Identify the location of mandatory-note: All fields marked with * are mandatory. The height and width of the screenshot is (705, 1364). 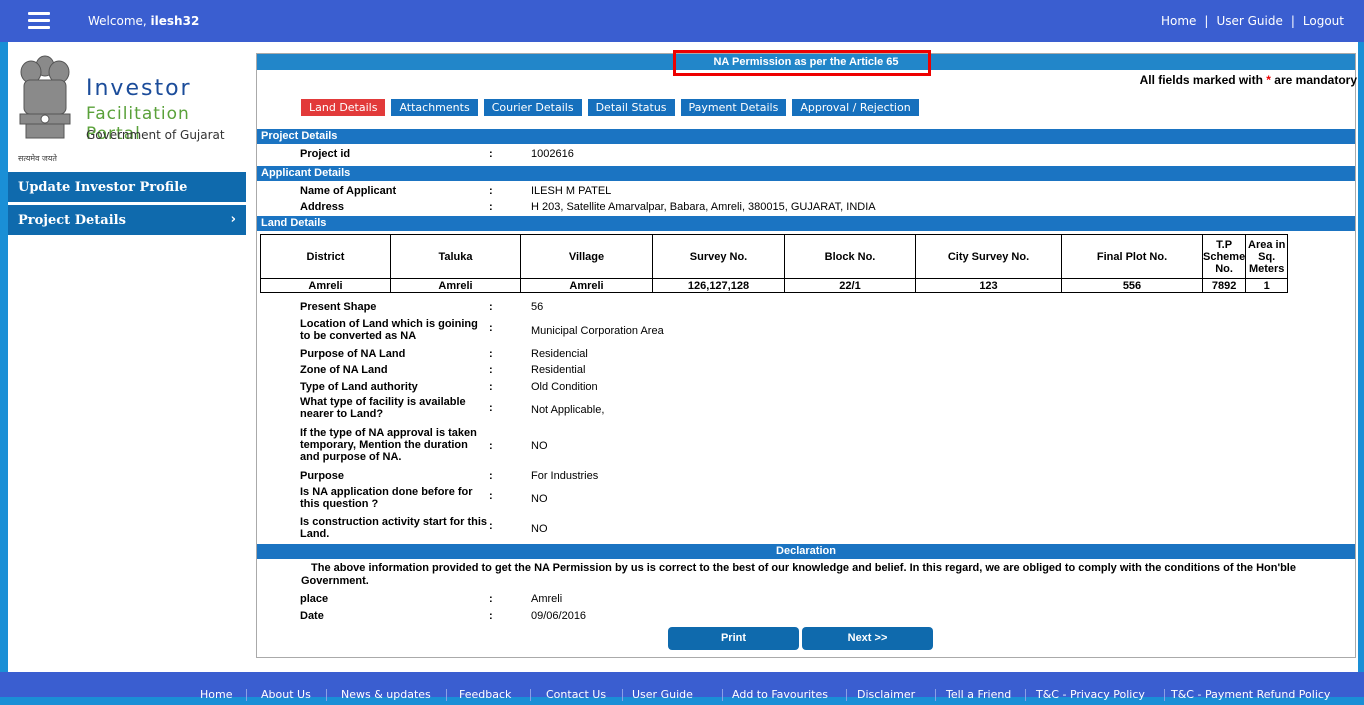
(1248, 80).